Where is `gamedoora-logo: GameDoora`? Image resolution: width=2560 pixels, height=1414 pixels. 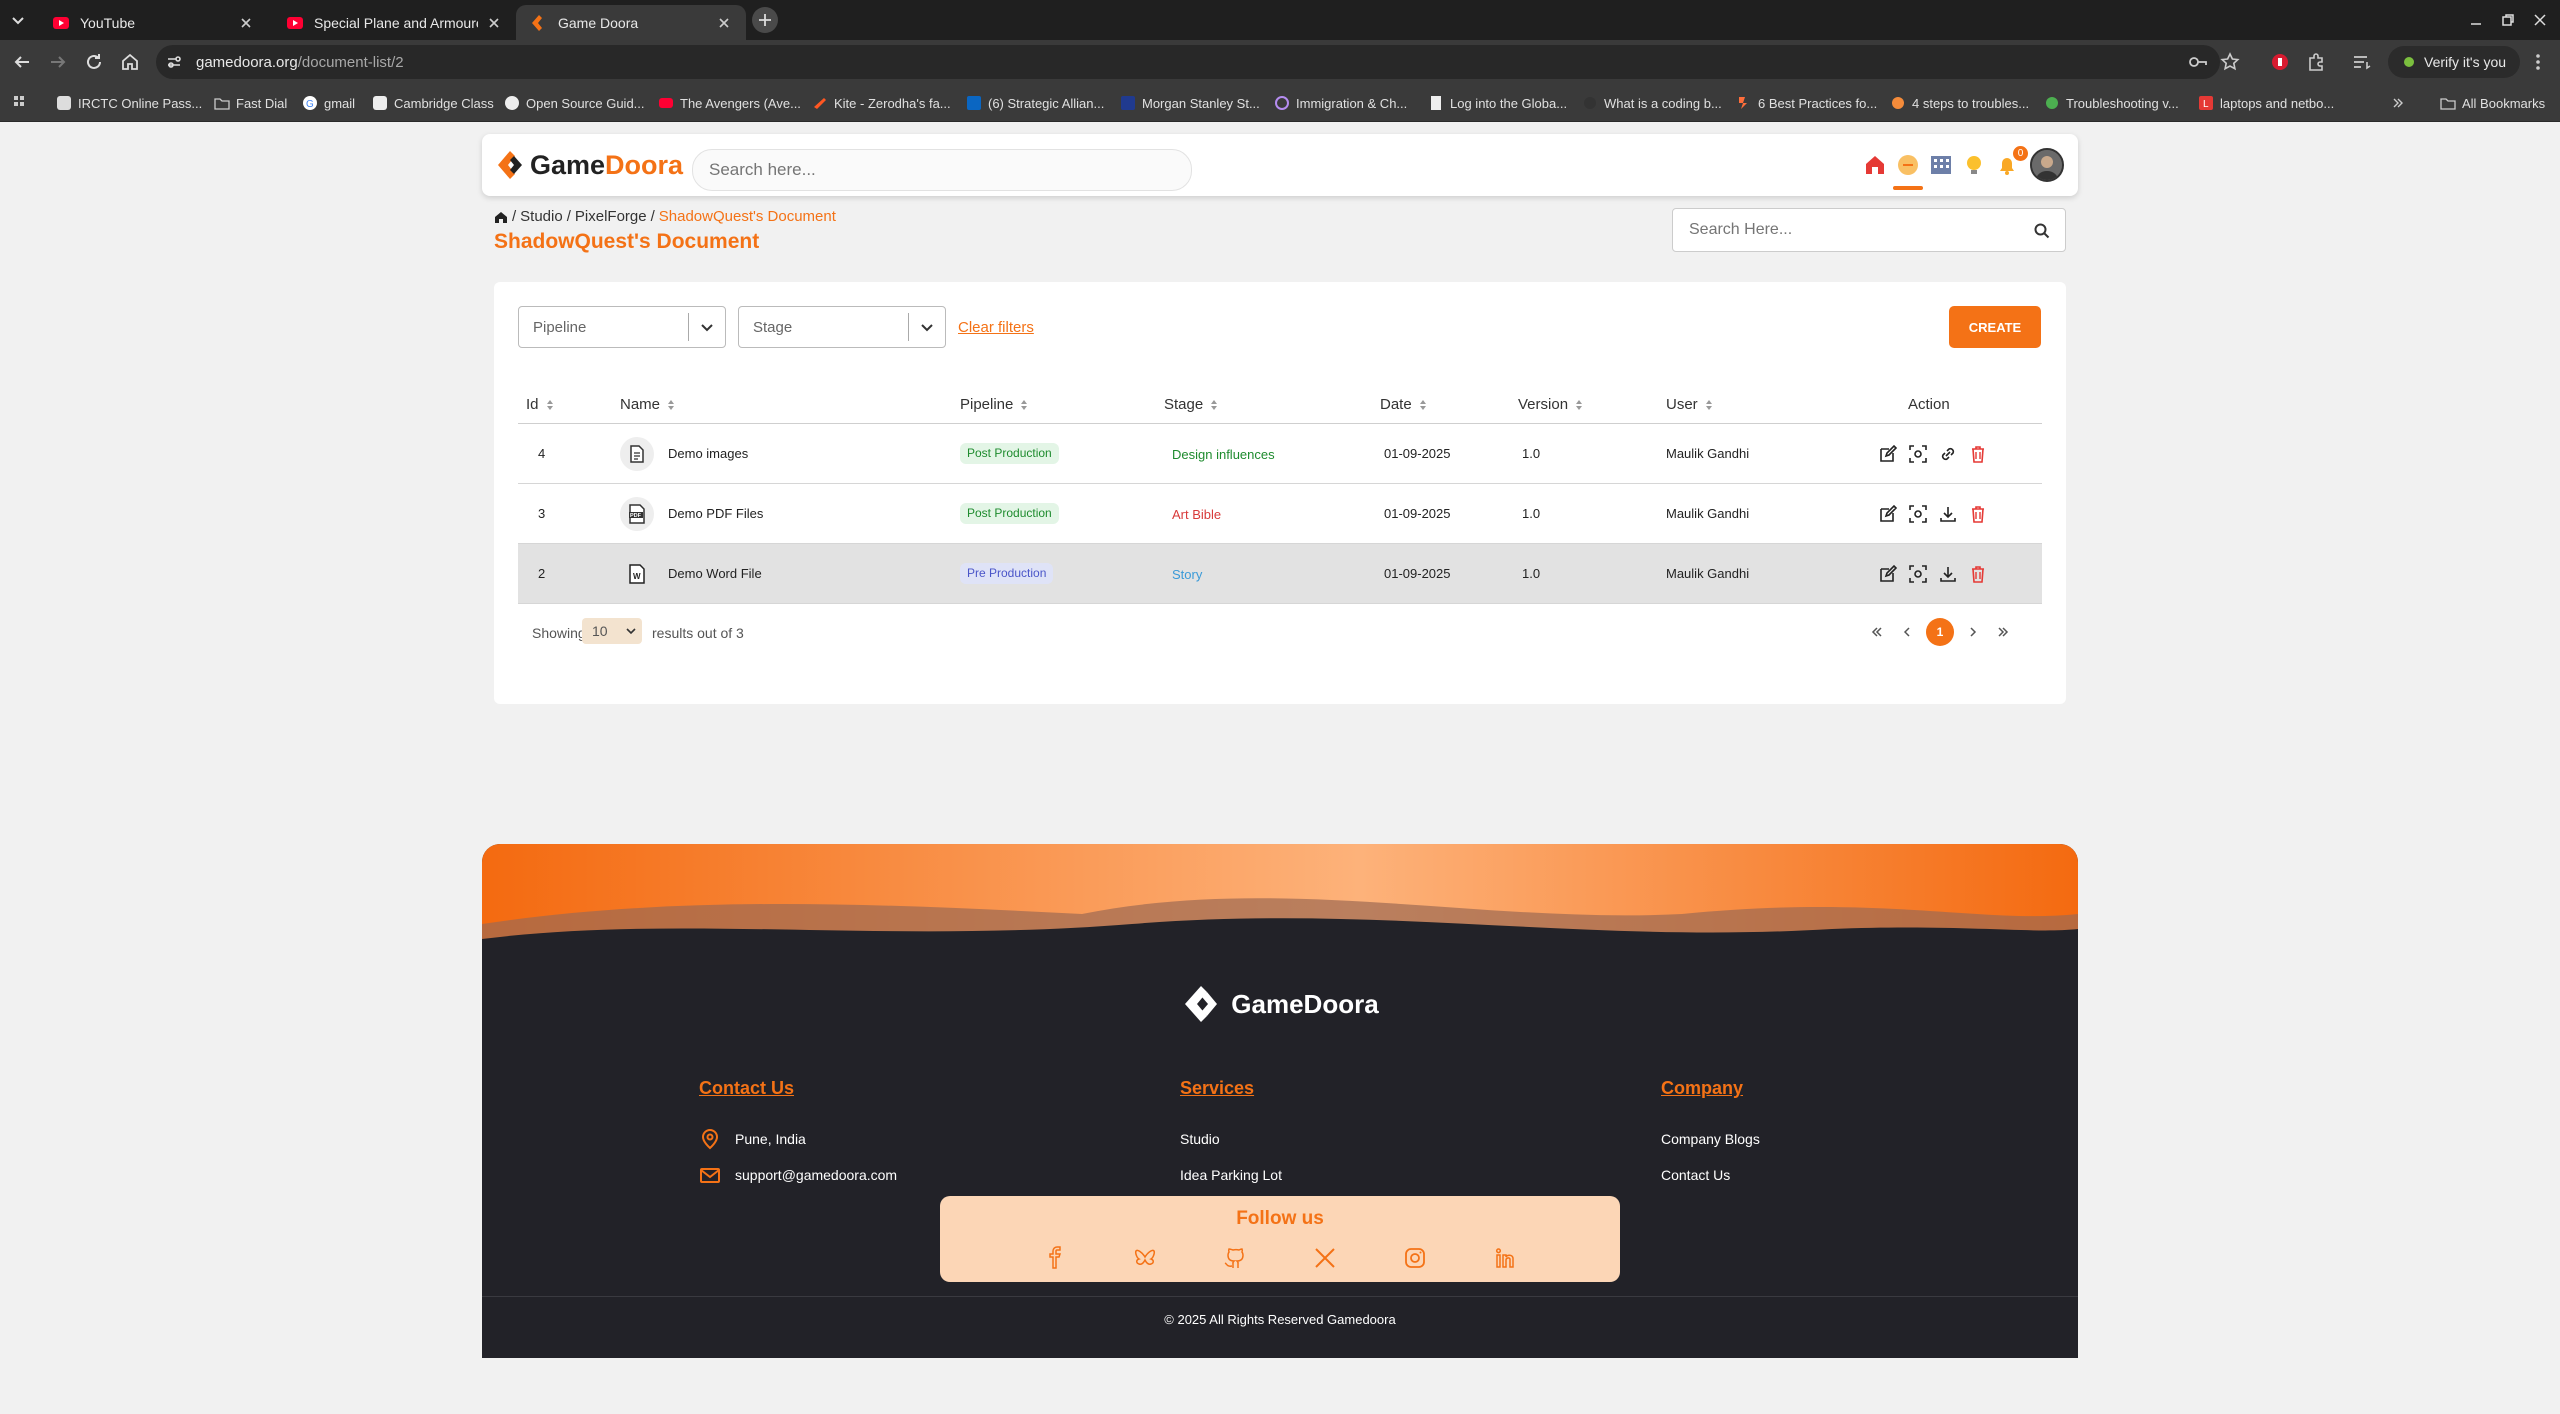
gamedoora-logo: GameDoora is located at coordinates (589, 165).